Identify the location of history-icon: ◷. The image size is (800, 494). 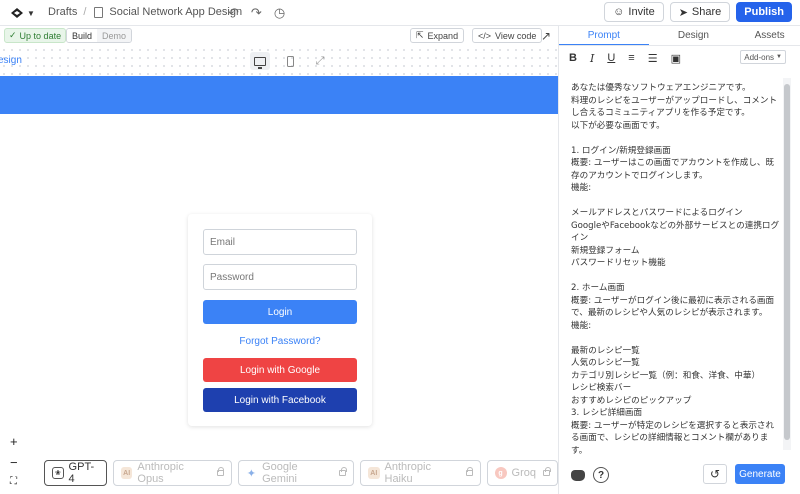
(279, 13).